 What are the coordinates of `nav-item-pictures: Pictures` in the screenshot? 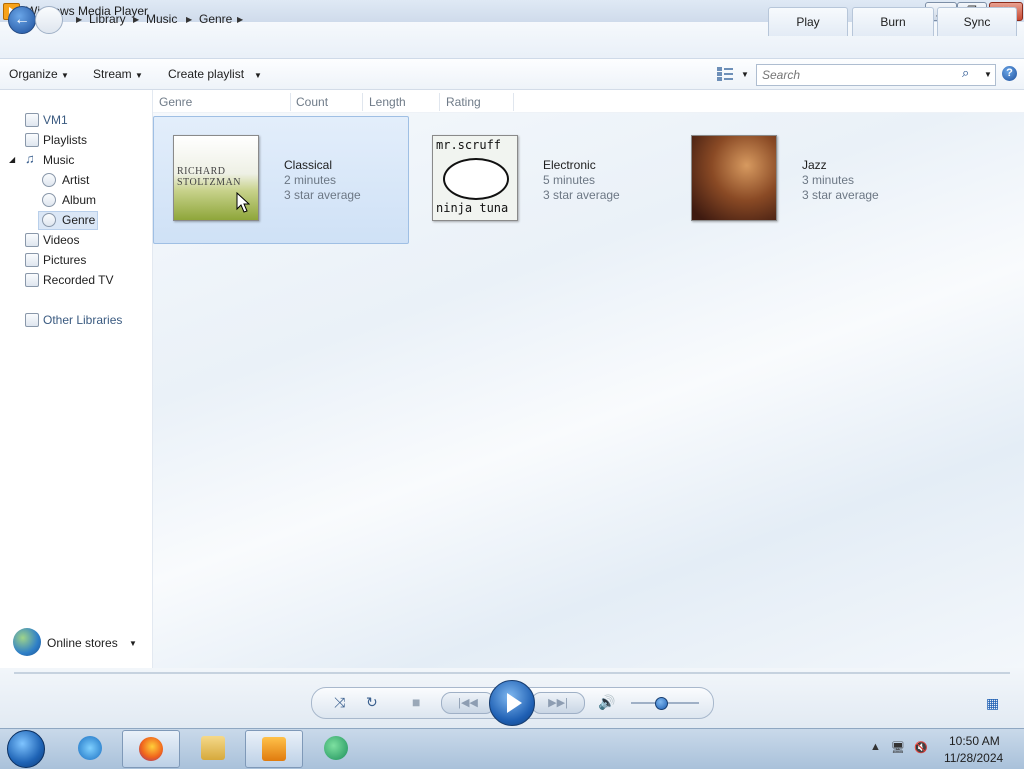 It's located at (64, 260).